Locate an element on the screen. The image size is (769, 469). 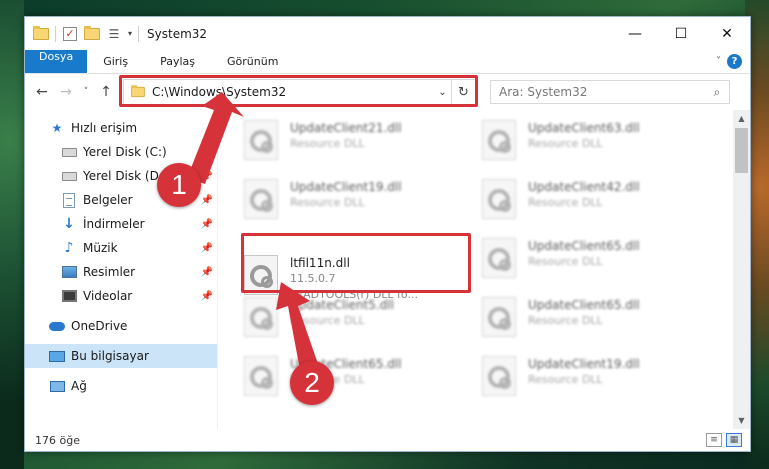
videos-icon is located at coordinates (69, 296).